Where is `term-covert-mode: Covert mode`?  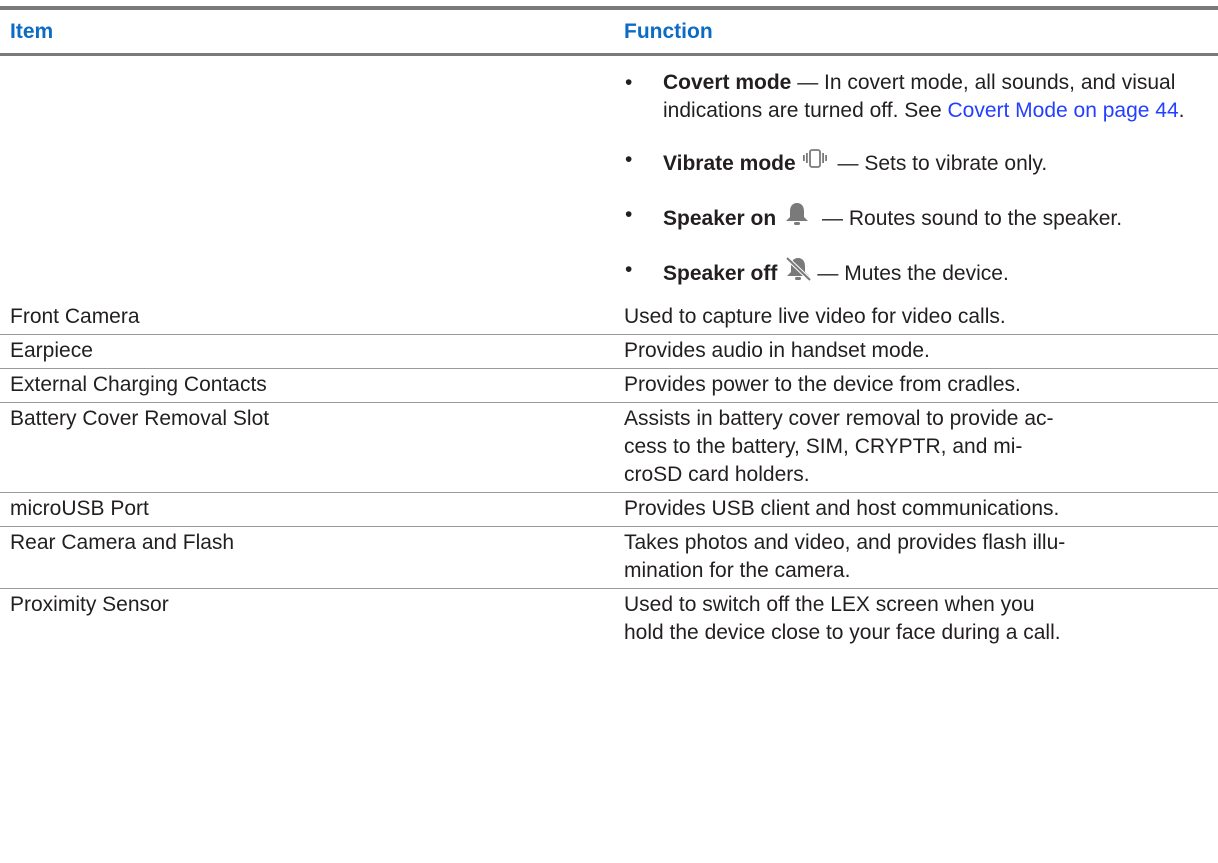 term-covert-mode: Covert mode is located at coordinates (727, 82).